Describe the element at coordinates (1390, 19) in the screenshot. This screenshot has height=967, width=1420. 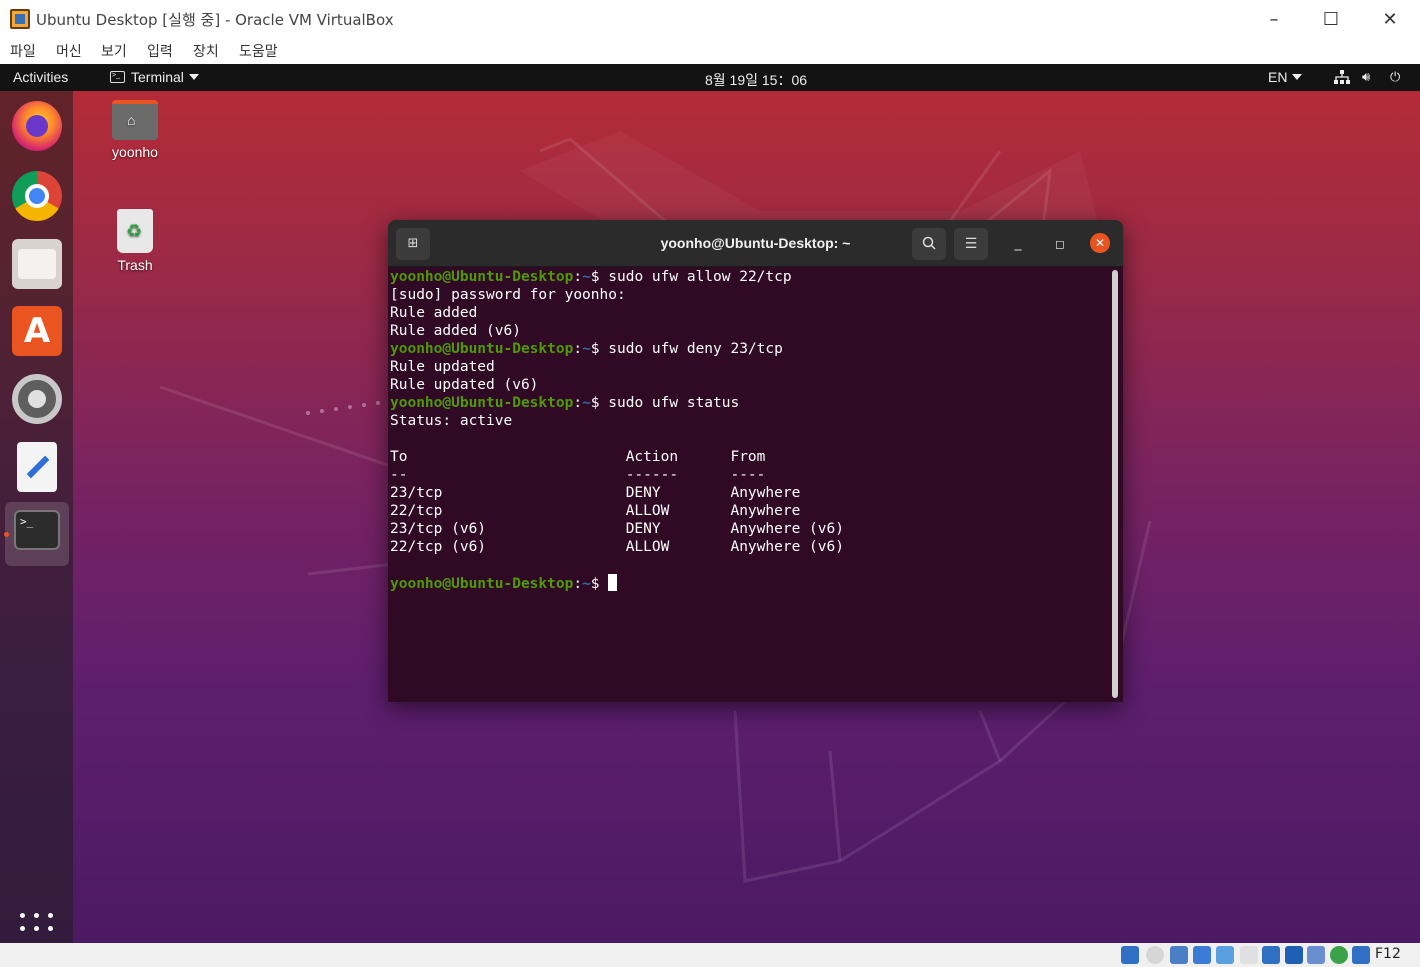
I see `close-button: ✕` at that location.